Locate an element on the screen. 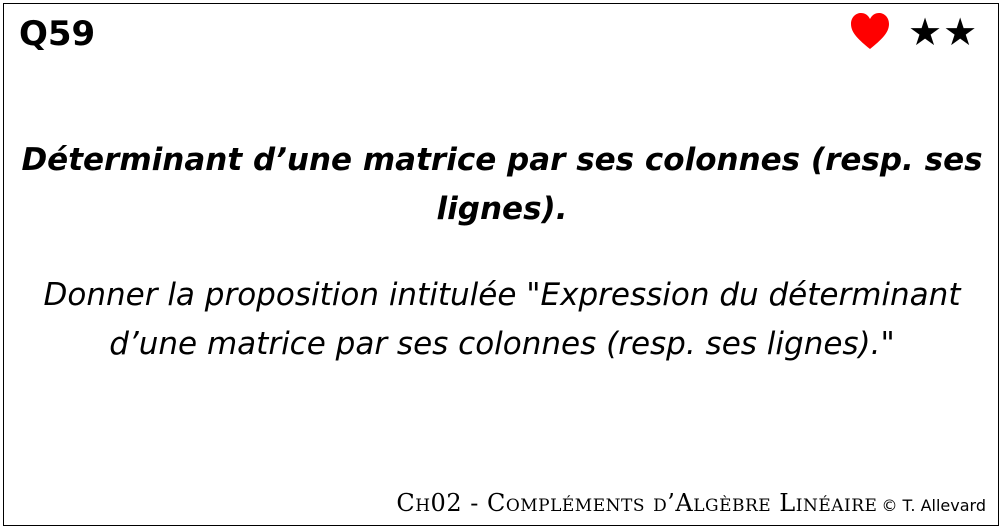 This screenshot has height=531, width=1004. question-id: Q59 is located at coordinates (57, 34).